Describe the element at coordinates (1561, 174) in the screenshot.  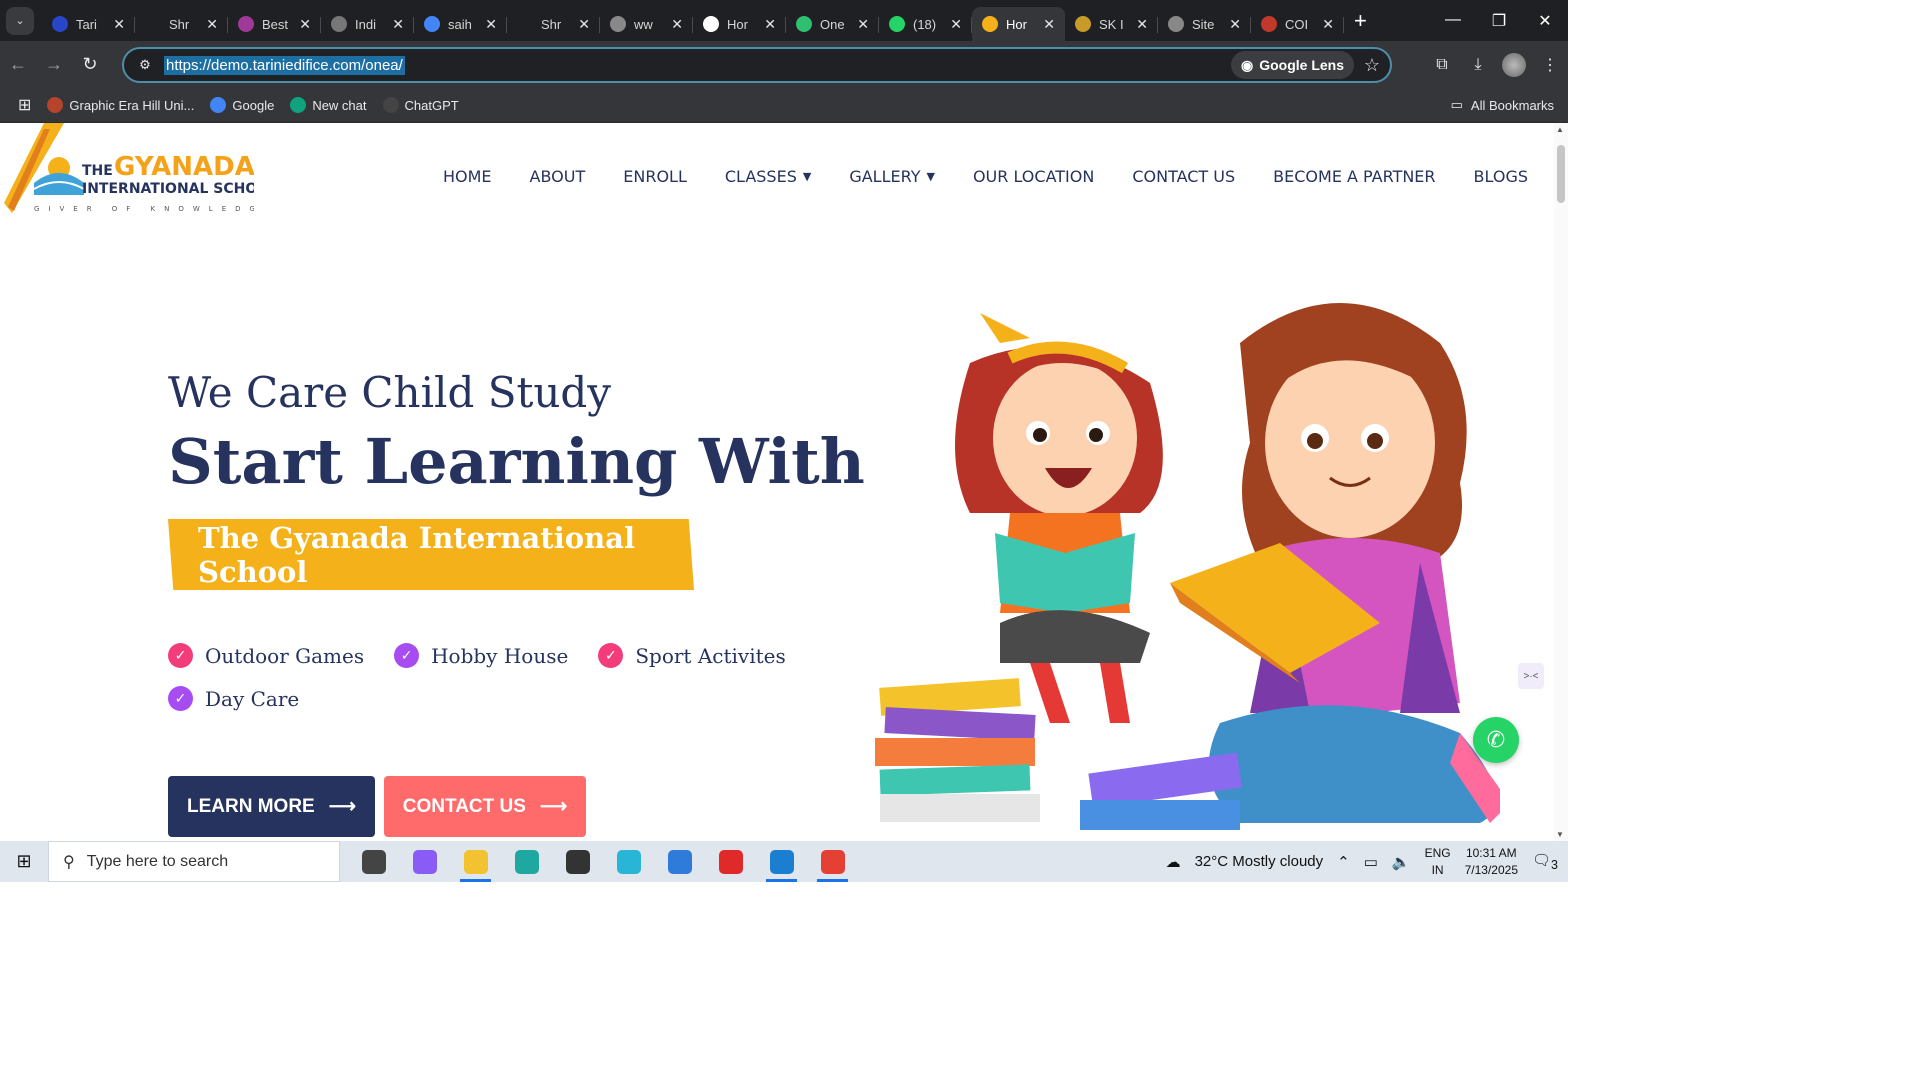
I see `scrollbar-thumb` at that location.